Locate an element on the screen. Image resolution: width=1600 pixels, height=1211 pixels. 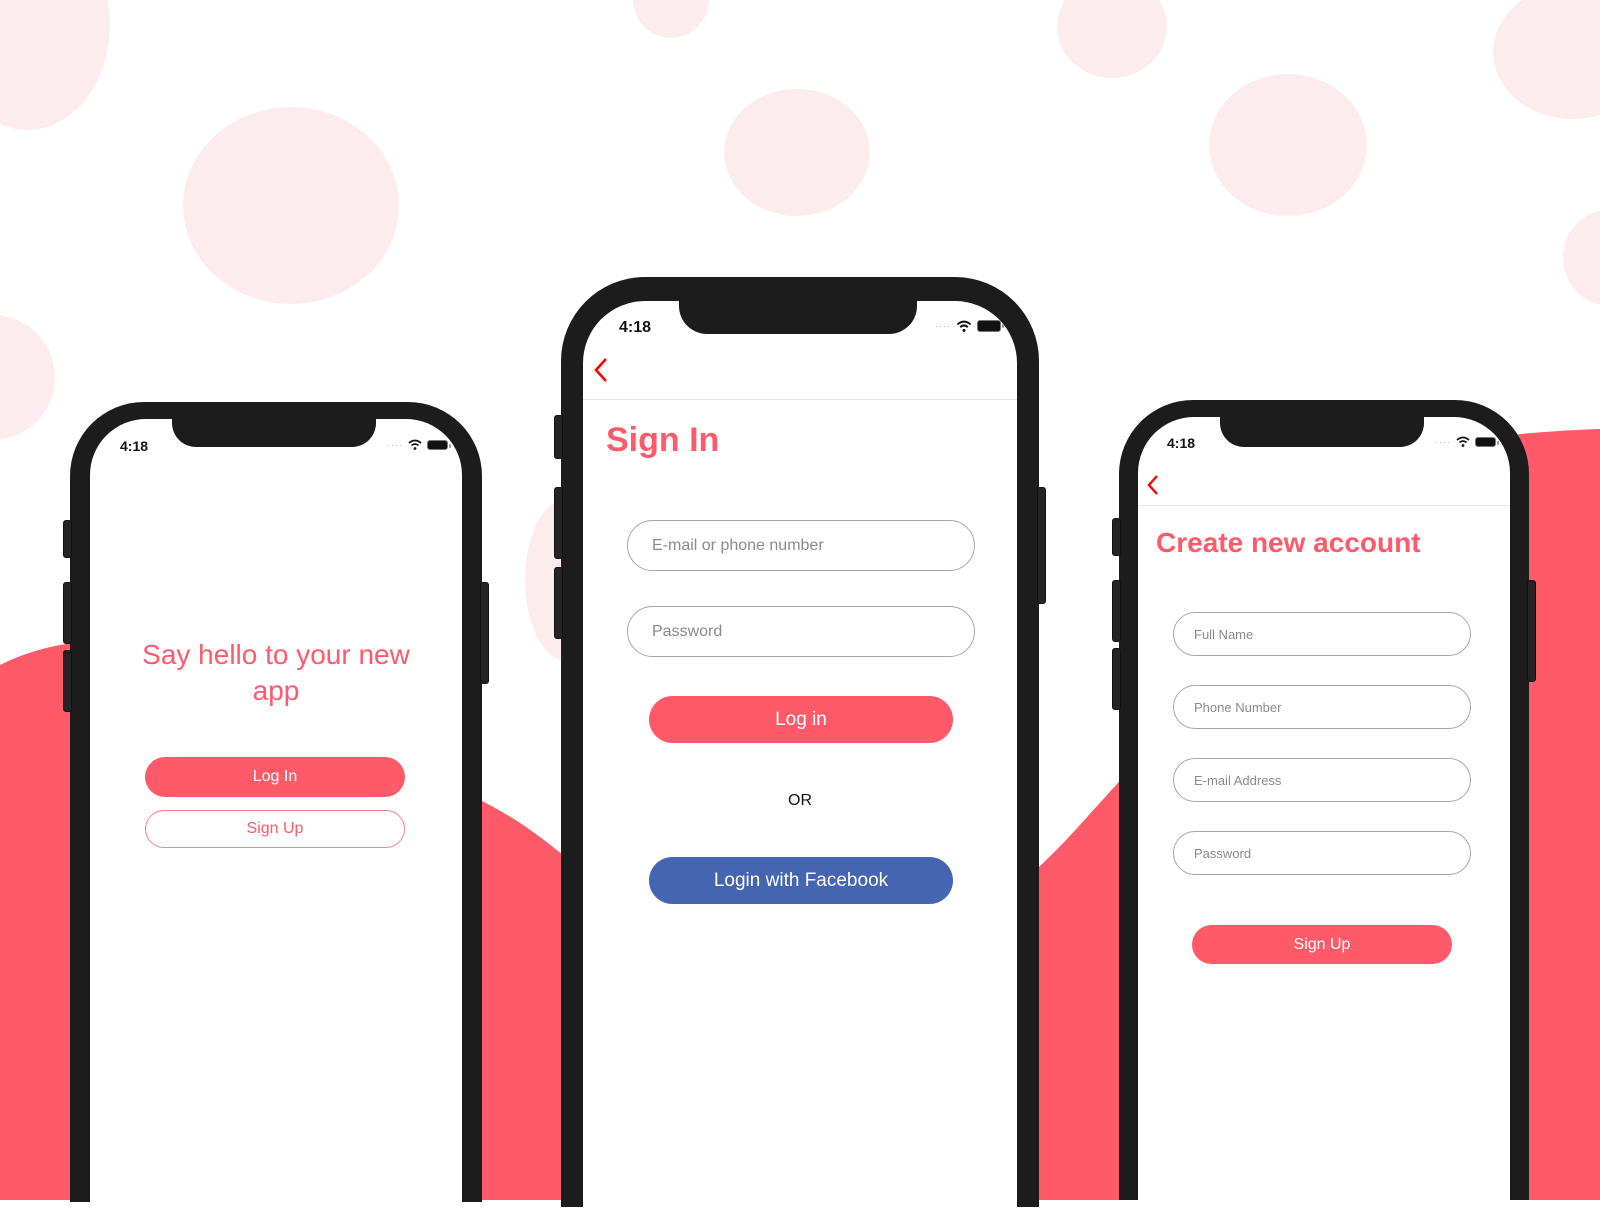
page-title: Create new account is located at coordinates (1288, 542).